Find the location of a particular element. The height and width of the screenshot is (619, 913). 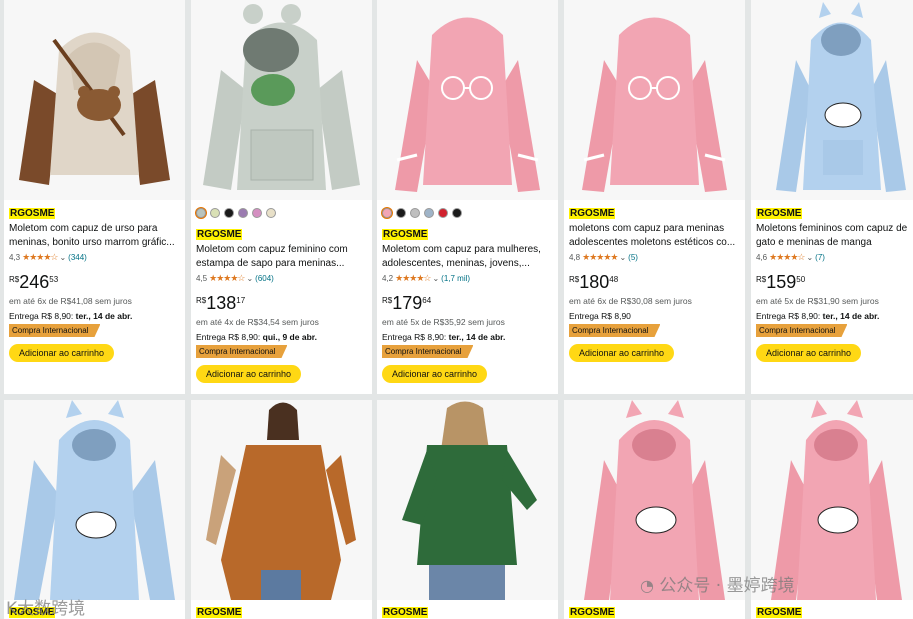

price: R$13817 is located at coordinates (220, 303).